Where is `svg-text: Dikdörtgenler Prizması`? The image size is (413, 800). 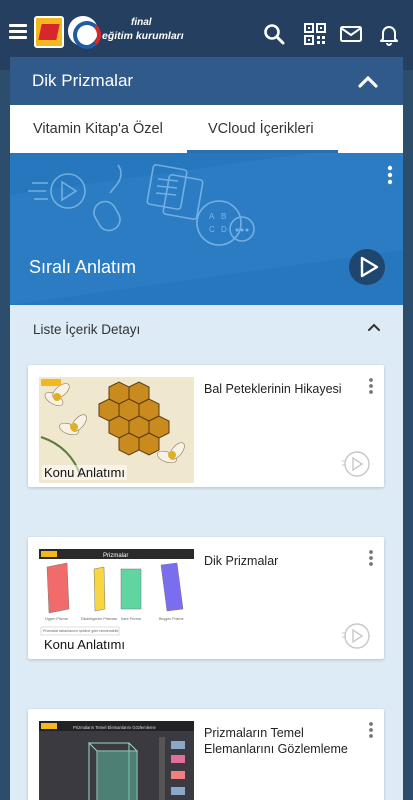
svg-text: Dikdörtgenler Prizması is located at coordinates (99, 619).